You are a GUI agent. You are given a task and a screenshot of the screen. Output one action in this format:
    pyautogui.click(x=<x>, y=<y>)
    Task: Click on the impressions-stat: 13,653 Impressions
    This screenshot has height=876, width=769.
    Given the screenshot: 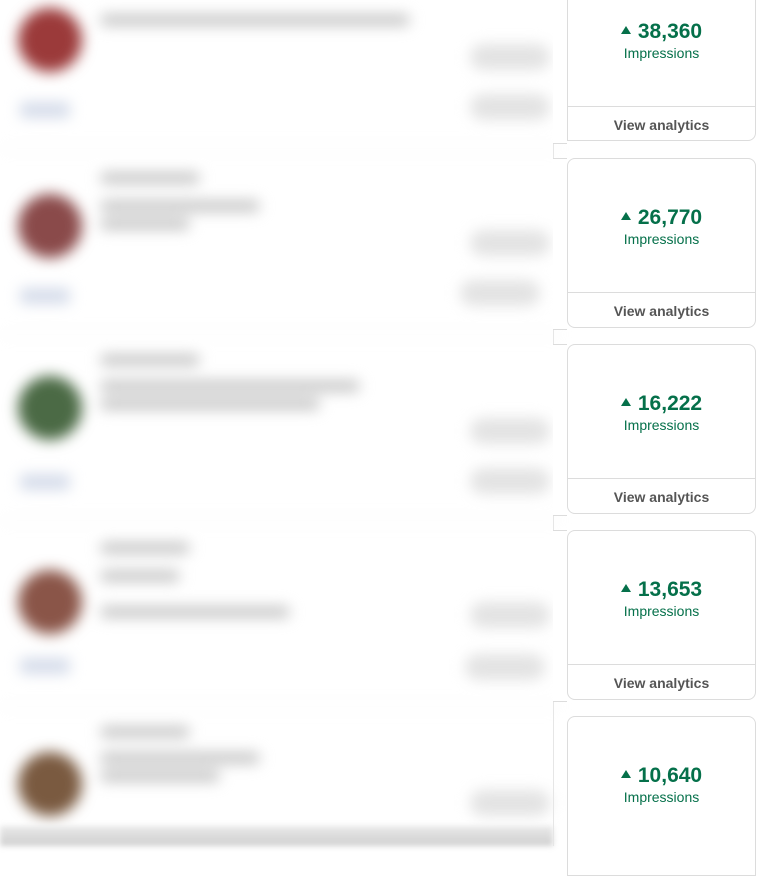 What is the action you would take?
    pyautogui.click(x=661, y=598)
    